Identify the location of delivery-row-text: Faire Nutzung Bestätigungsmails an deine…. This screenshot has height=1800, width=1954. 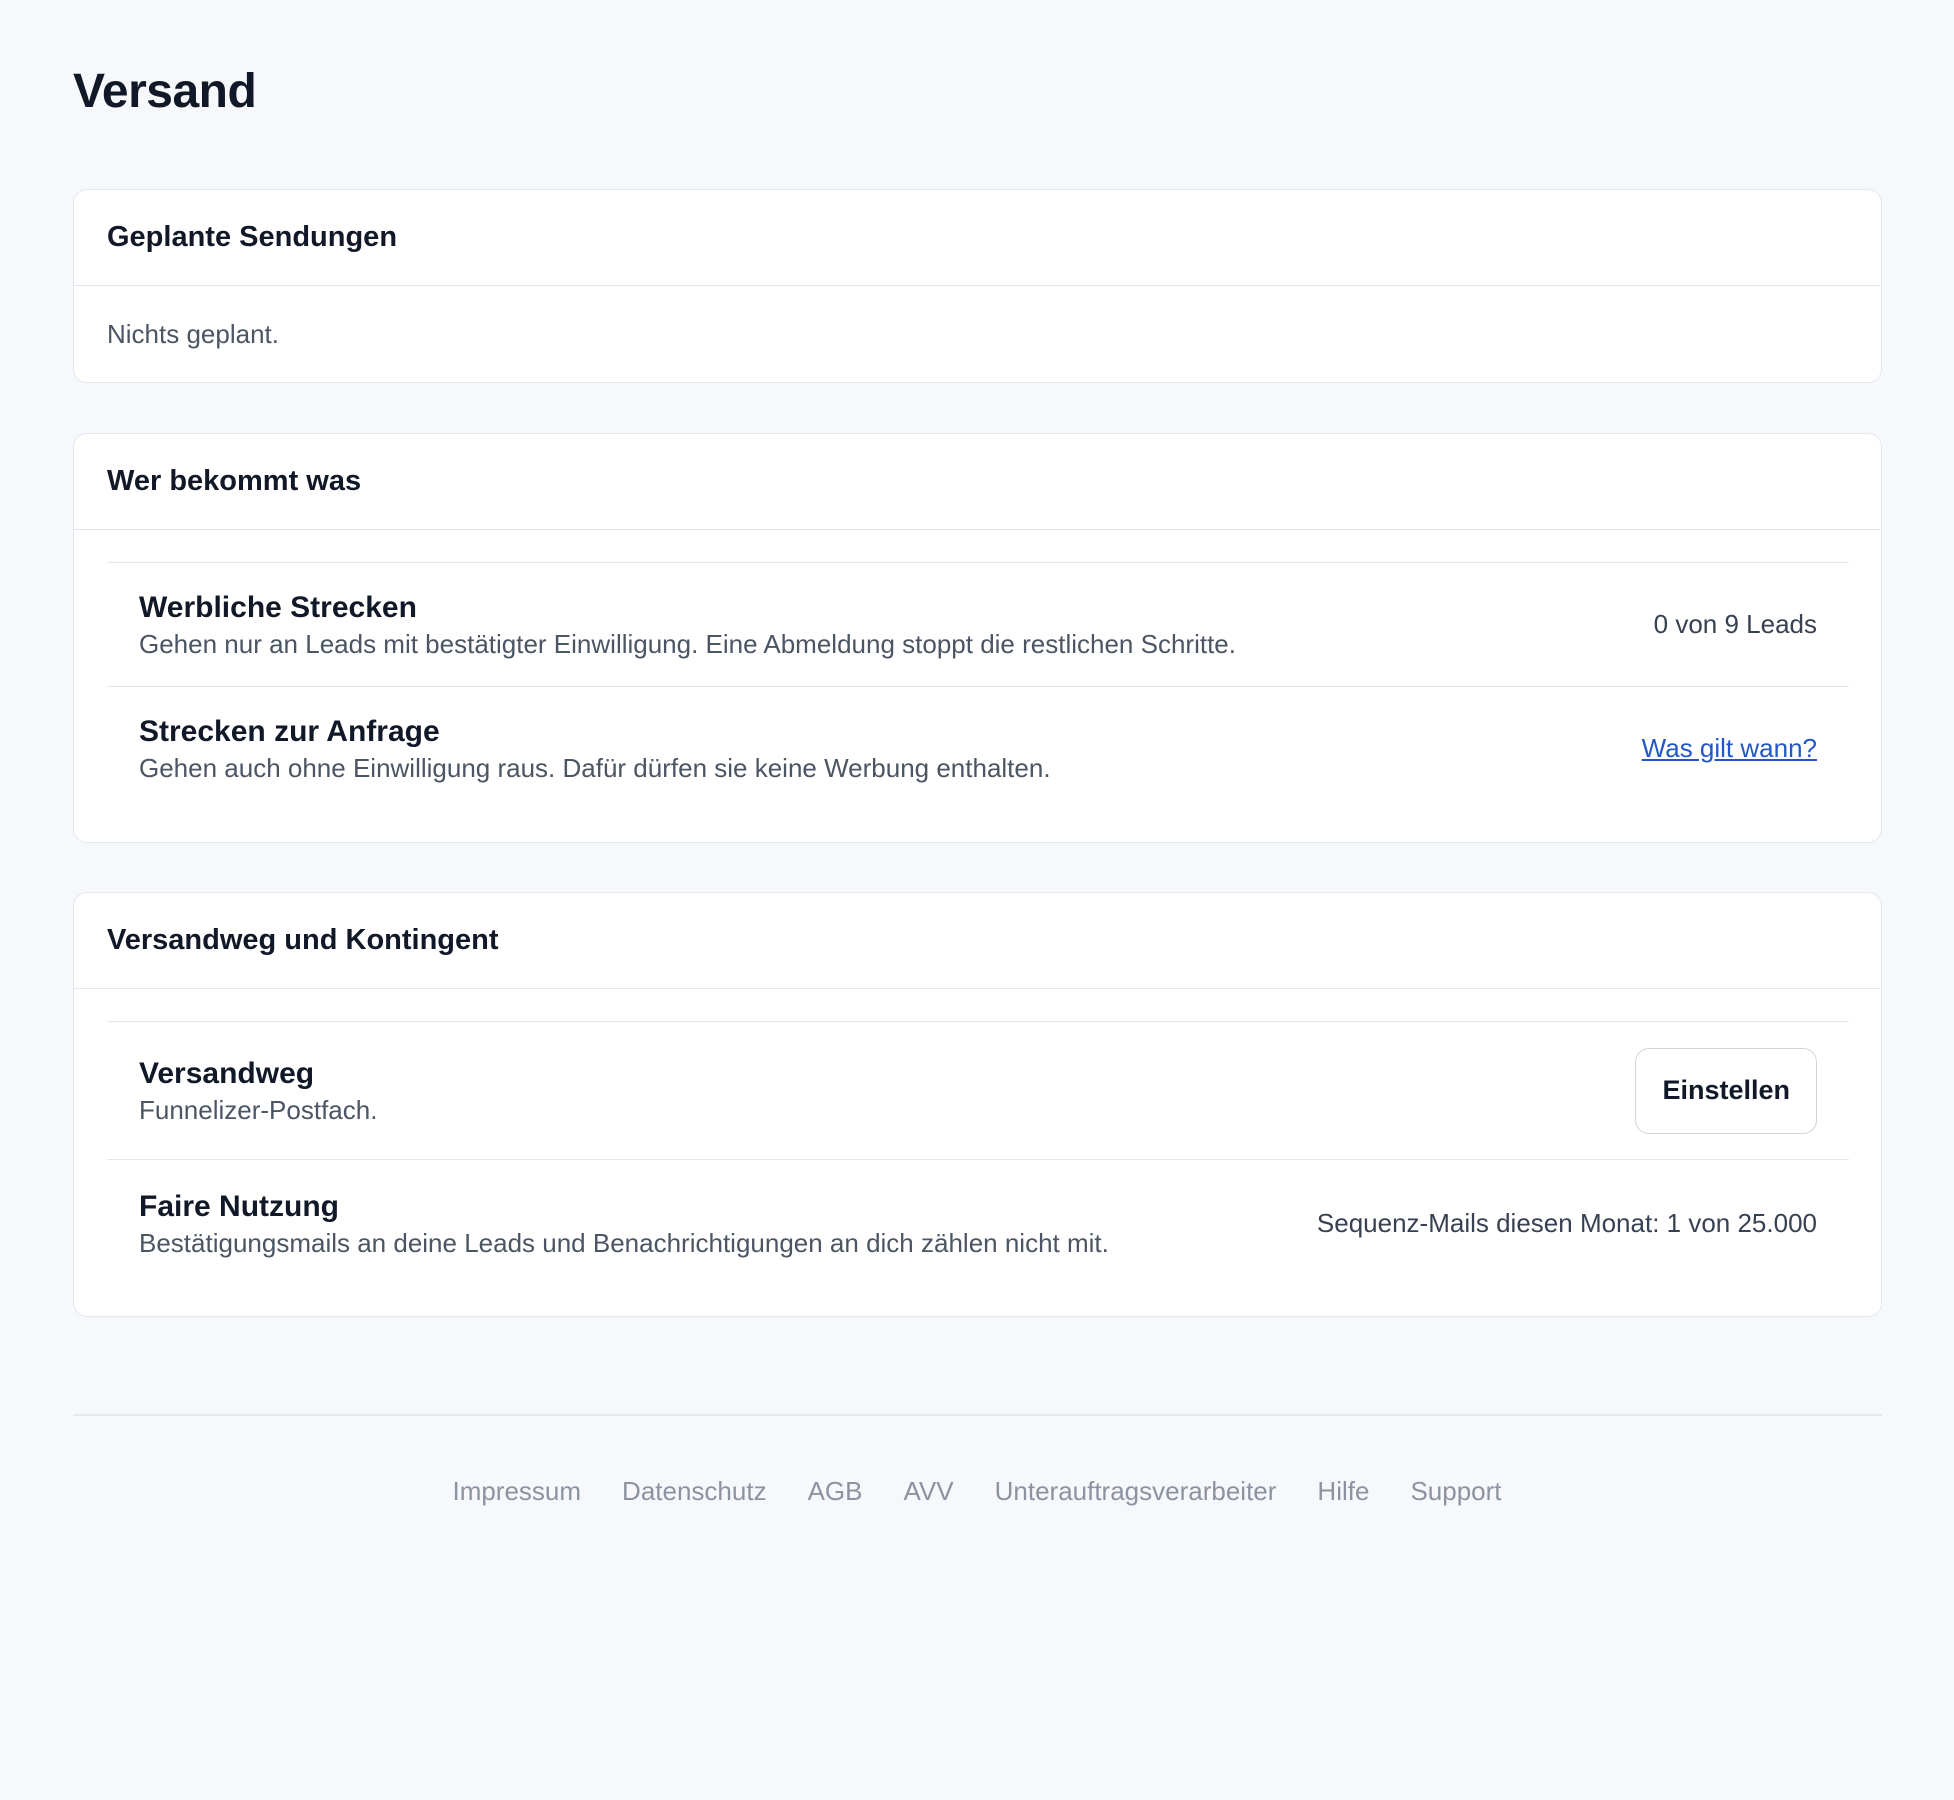
(624, 1224).